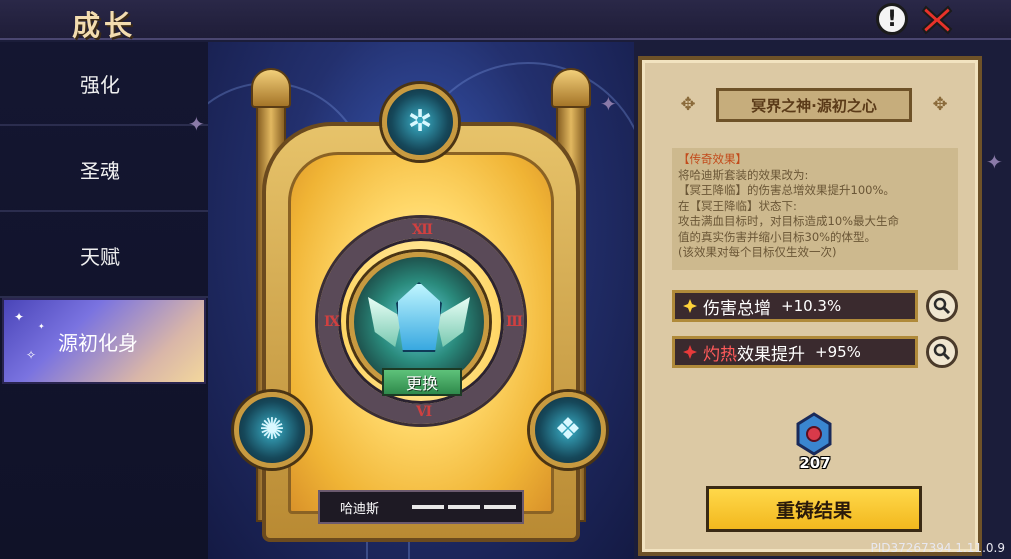  I want to click on hero-name-bar: 哈迪斯, so click(421, 507).